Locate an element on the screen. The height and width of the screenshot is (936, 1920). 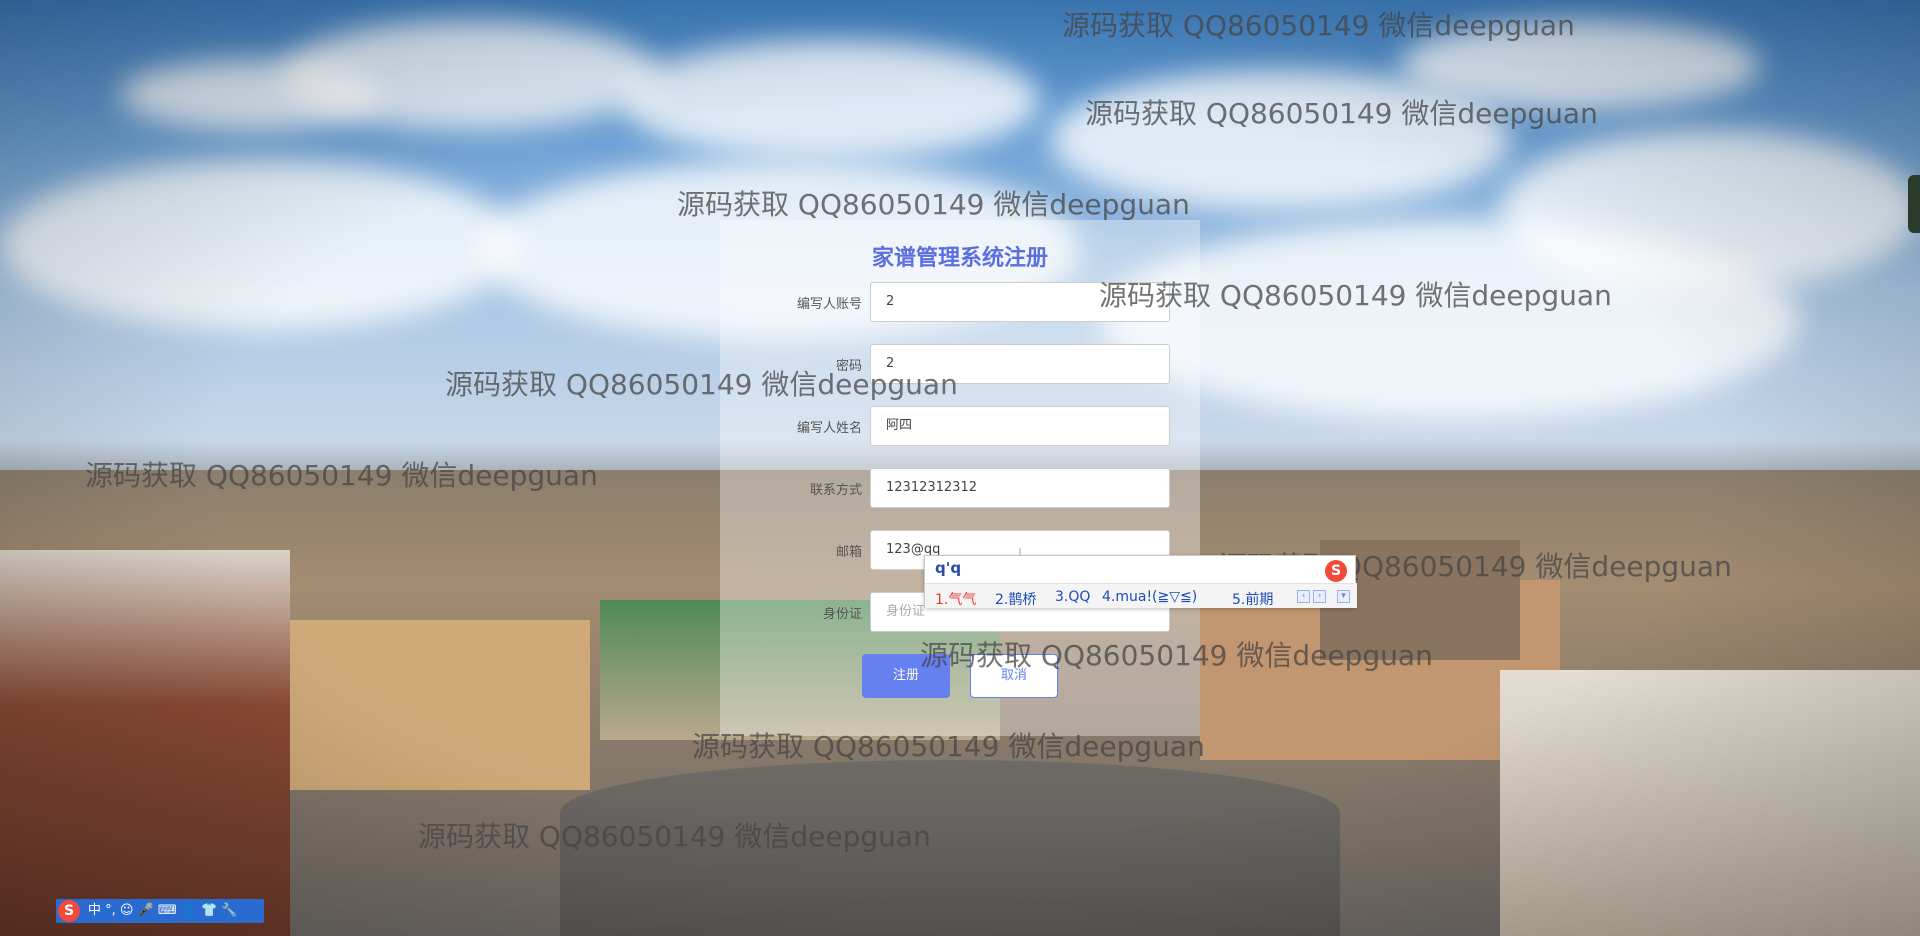
ime-candidate: 5.前期 is located at coordinates (1252, 599).